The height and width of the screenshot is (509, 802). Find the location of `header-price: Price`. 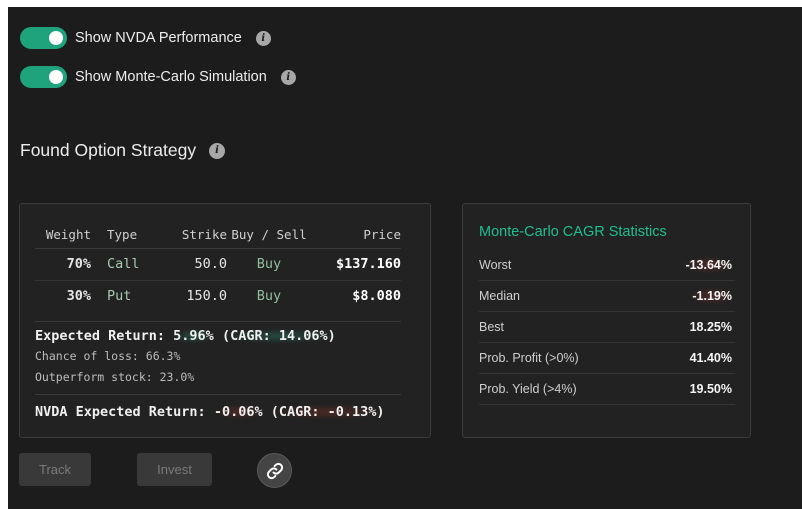

header-price: Price is located at coordinates (356, 235).